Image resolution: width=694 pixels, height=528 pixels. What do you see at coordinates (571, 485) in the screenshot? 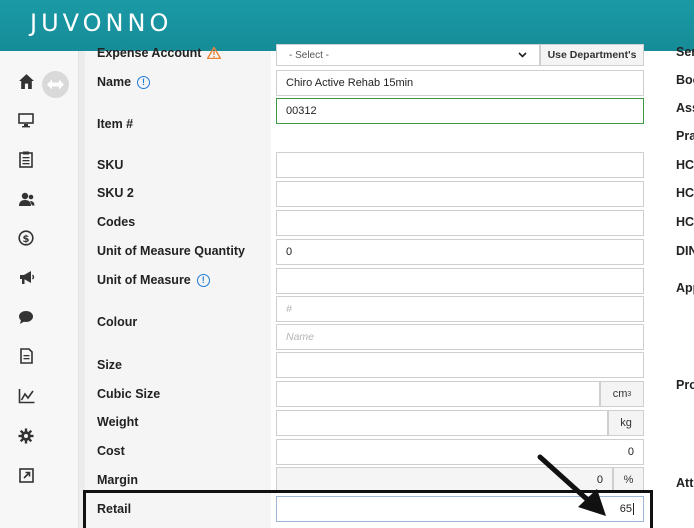
I see `annotation-arrow-icon` at bounding box center [571, 485].